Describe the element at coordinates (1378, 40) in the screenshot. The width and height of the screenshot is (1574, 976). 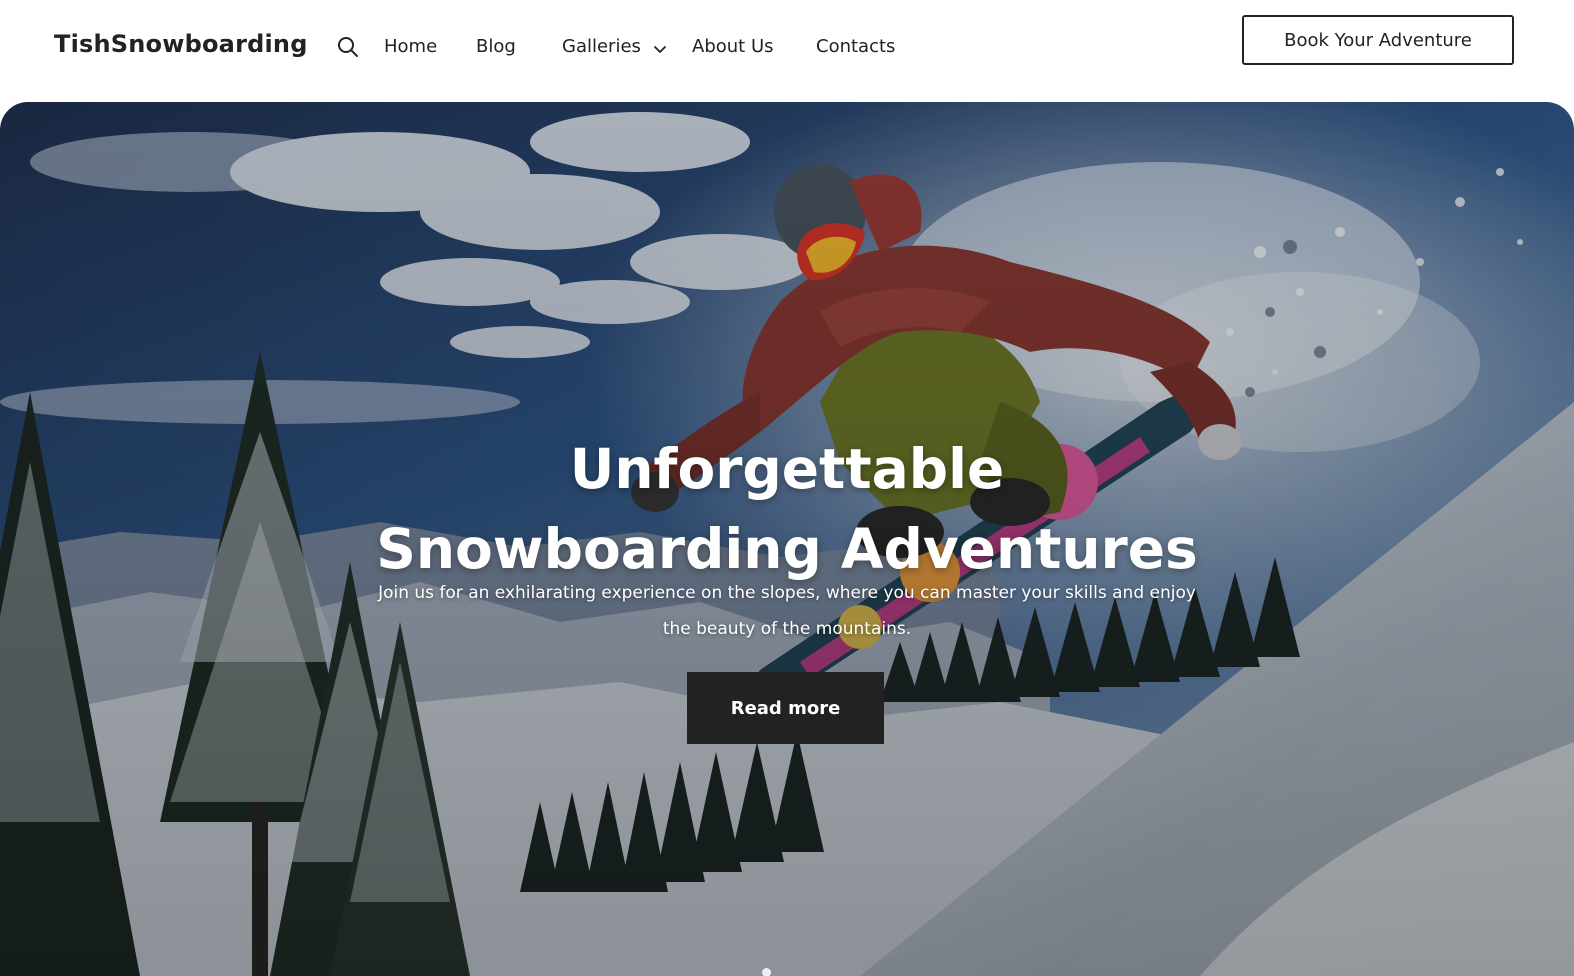
I see `book-adventure-button: Book Your Adventure` at that location.